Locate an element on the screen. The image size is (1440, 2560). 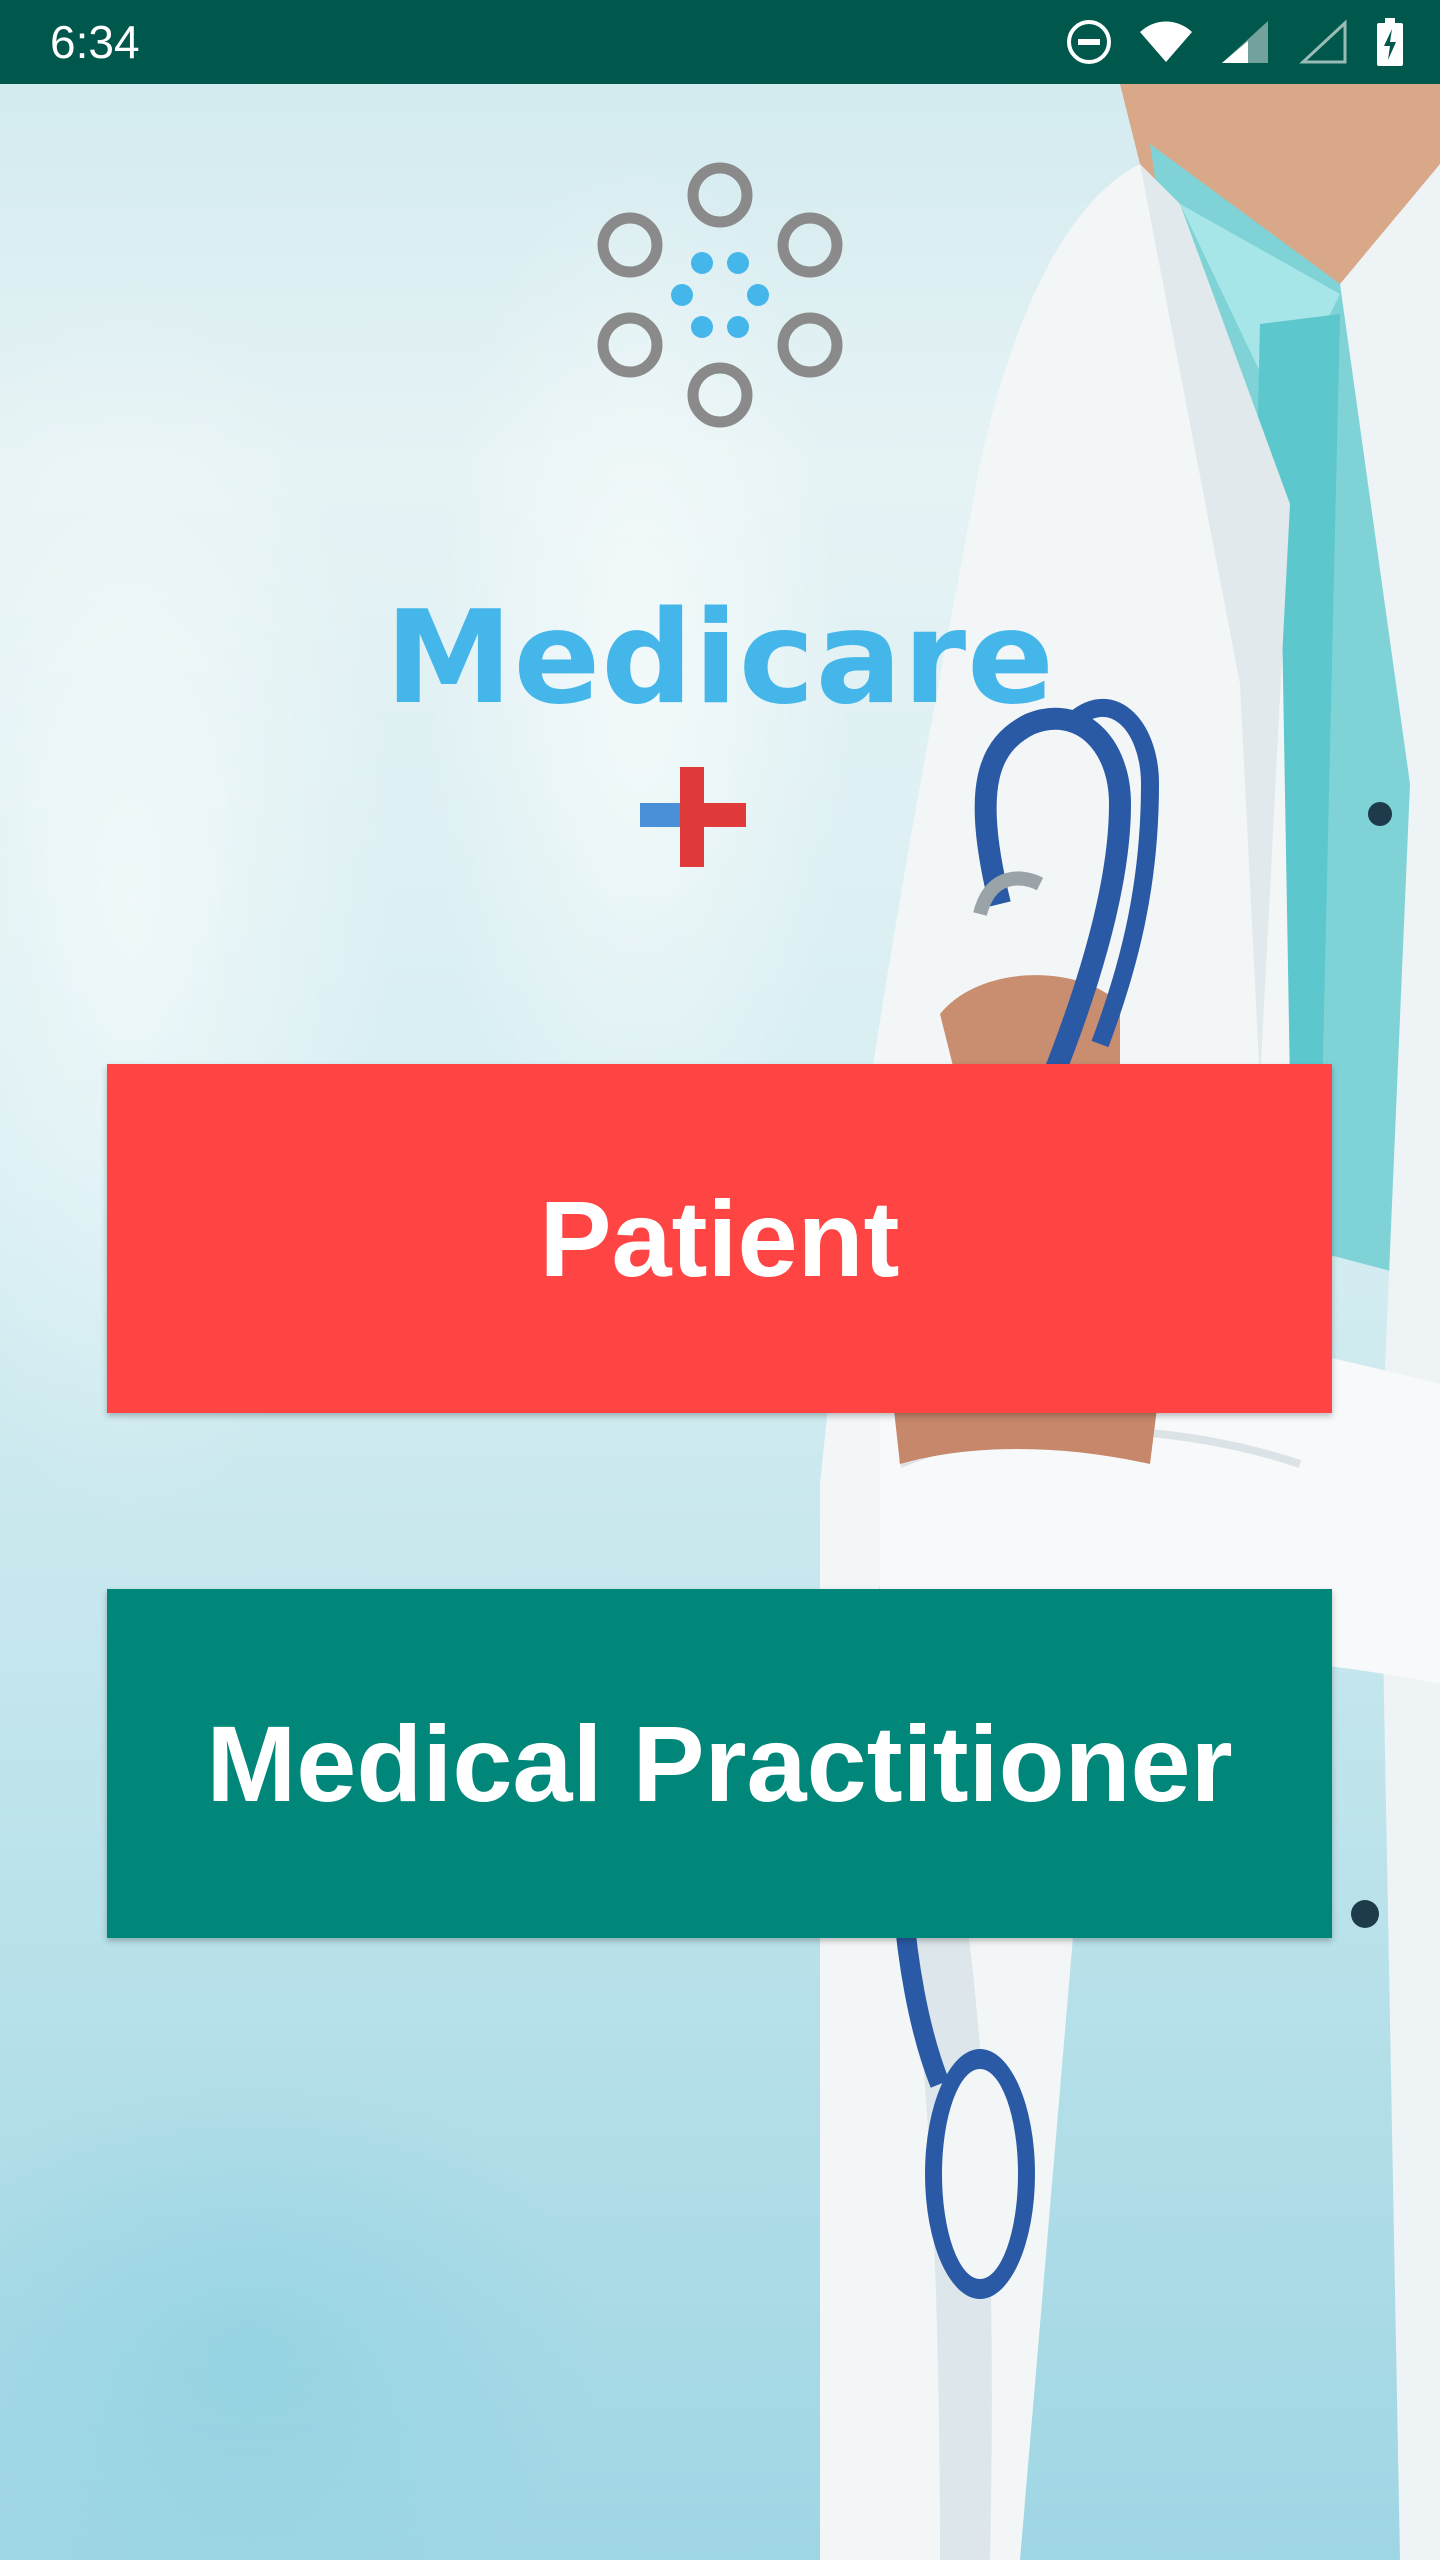
status-time: 6:34 is located at coordinates (95, 42).